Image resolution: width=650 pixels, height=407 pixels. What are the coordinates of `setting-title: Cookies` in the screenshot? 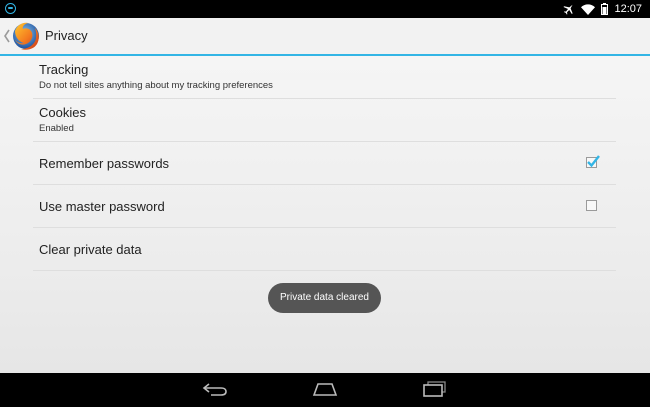 It's located at (62, 112).